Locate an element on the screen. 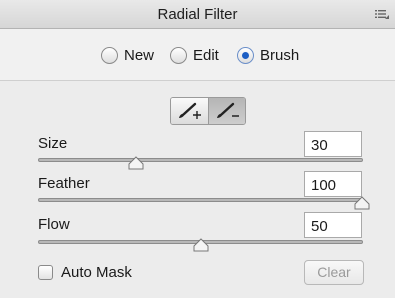 Image resolution: width=395 pixels, height=298 pixels. feather-slider-thumb is located at coordinates (362, 203).